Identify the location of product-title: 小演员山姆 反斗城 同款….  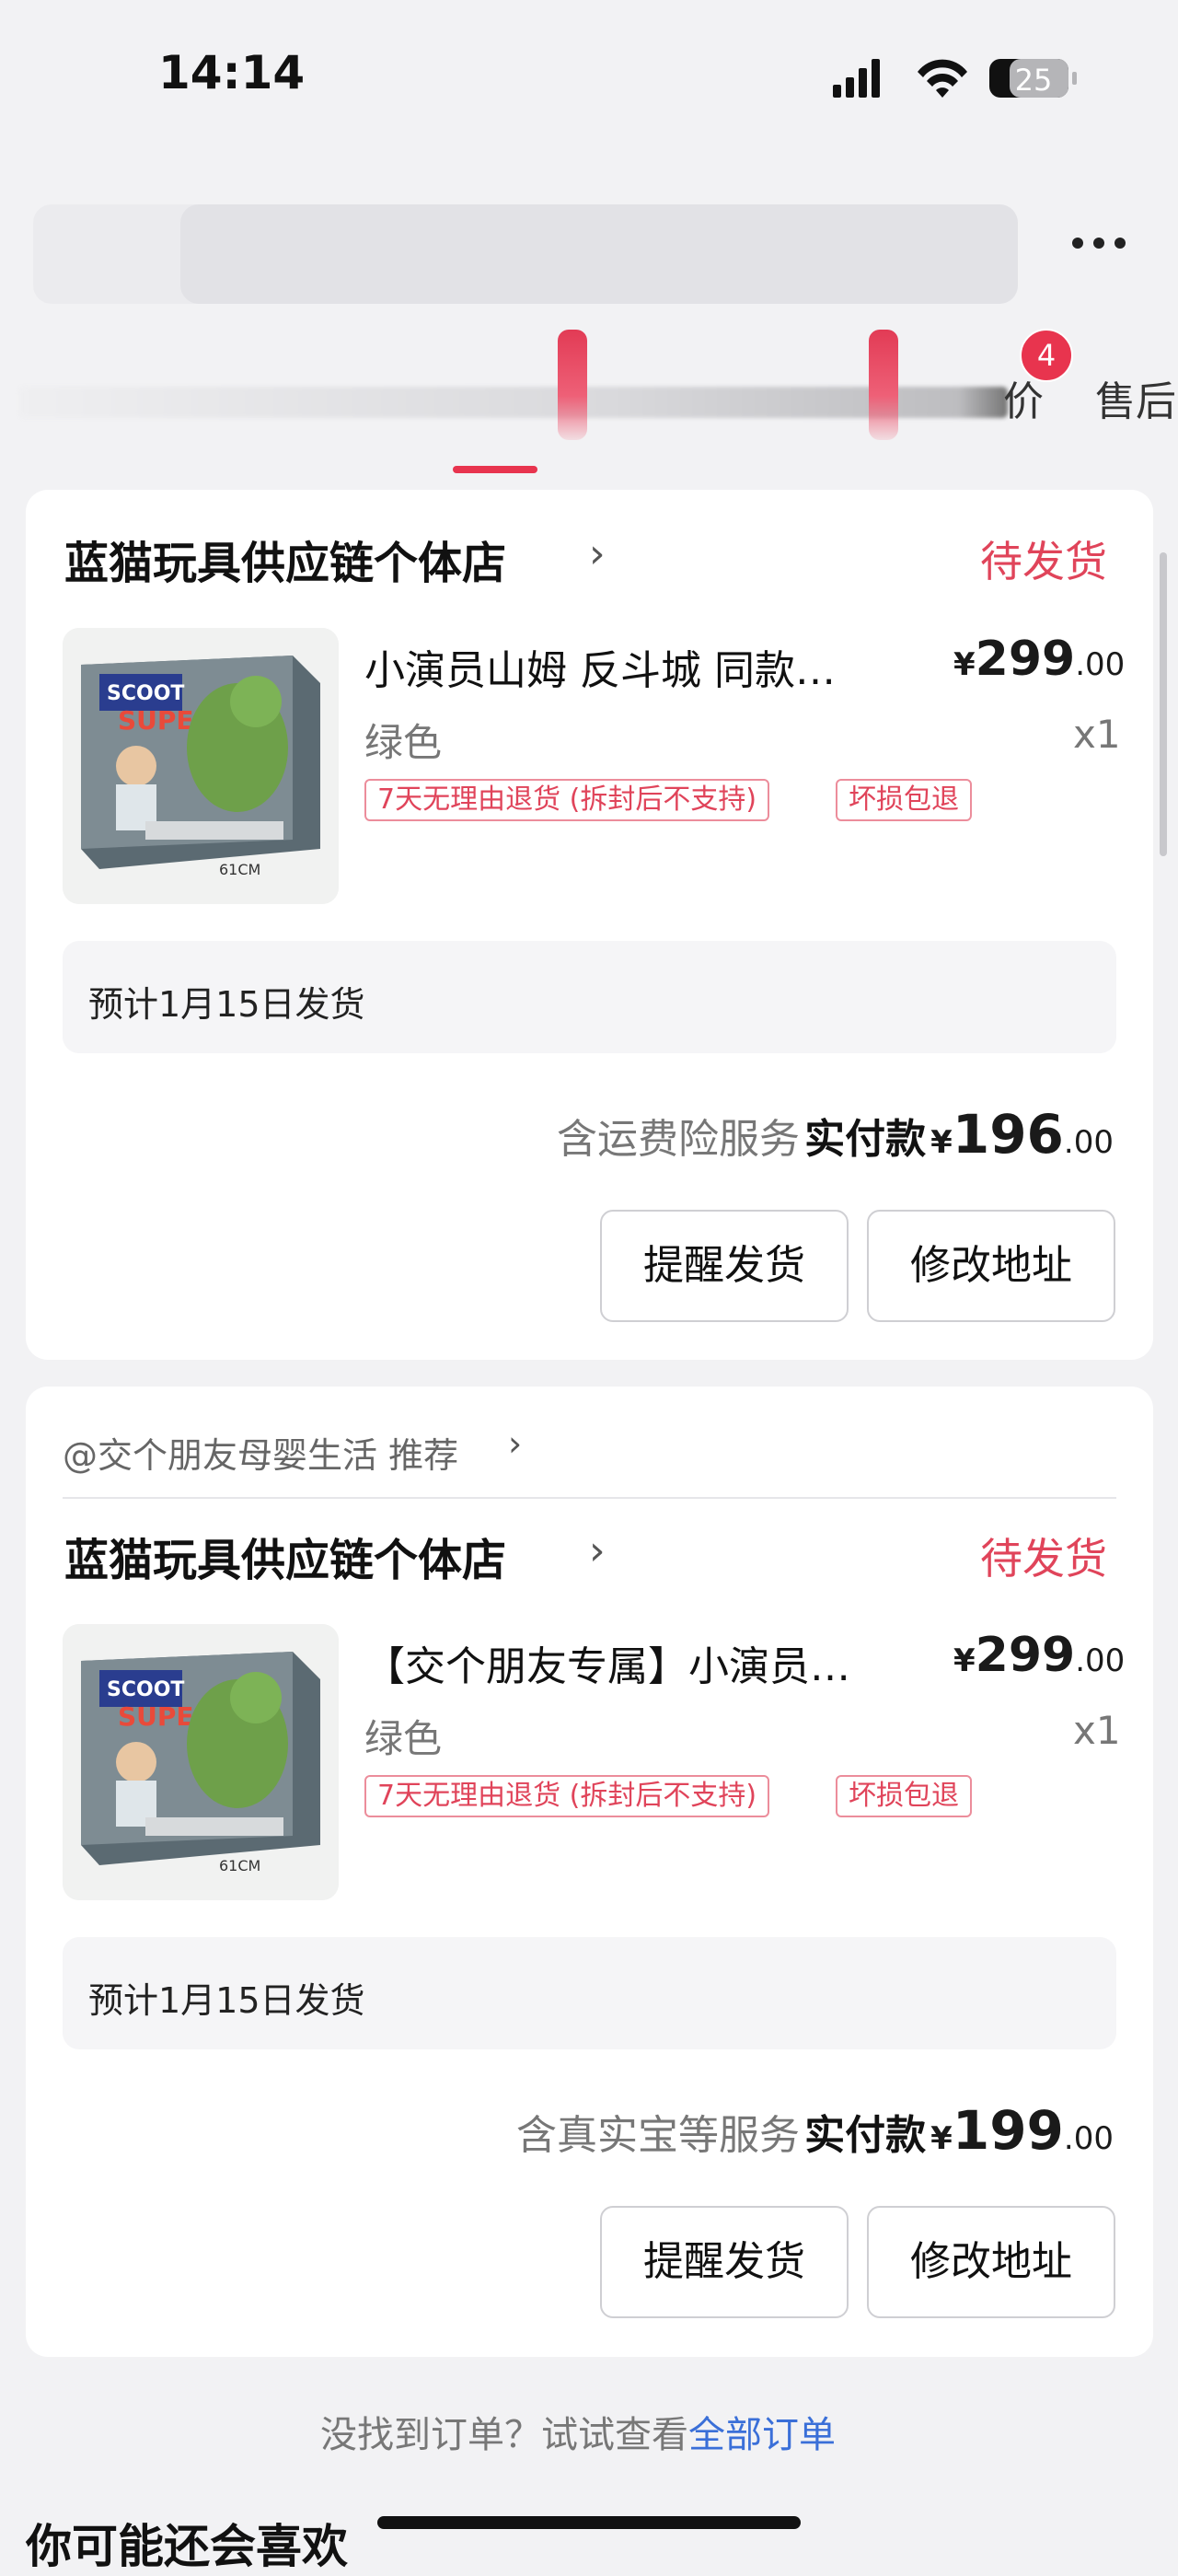
(600, 666).